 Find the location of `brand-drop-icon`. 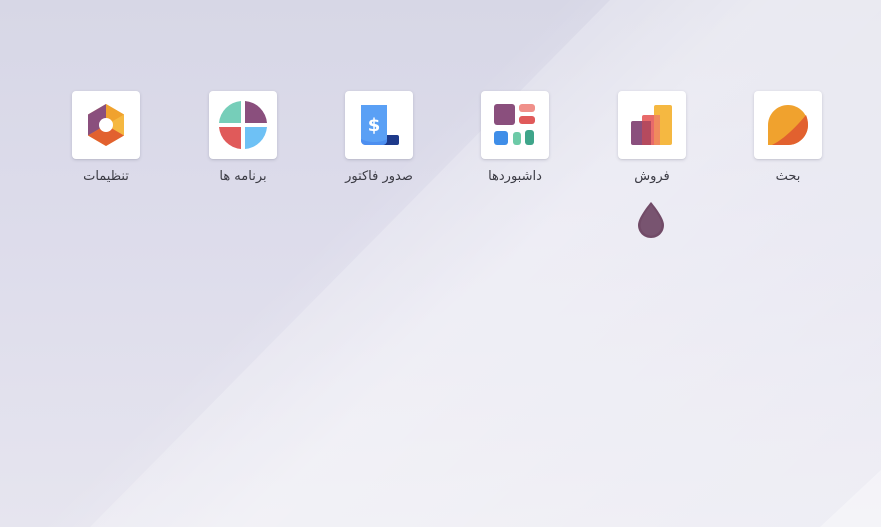

brand-drop-icon is located at coordinates (651, 220).